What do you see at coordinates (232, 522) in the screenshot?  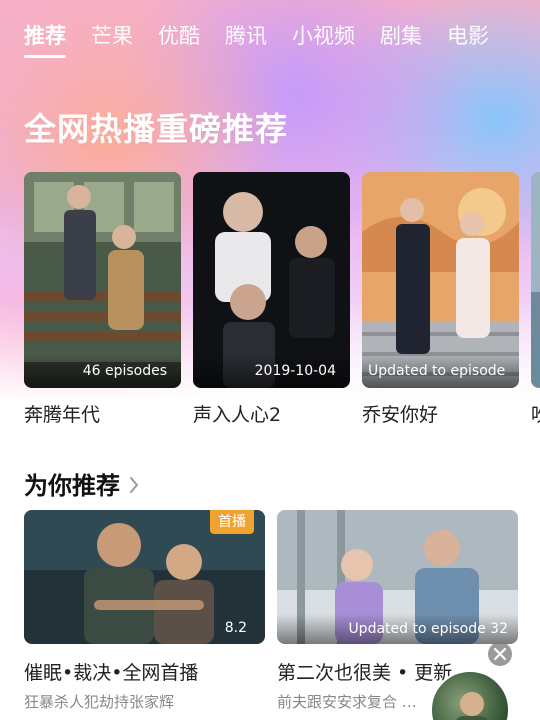 I see `premiere-tag: 首播` at bounding box center [232, 522].